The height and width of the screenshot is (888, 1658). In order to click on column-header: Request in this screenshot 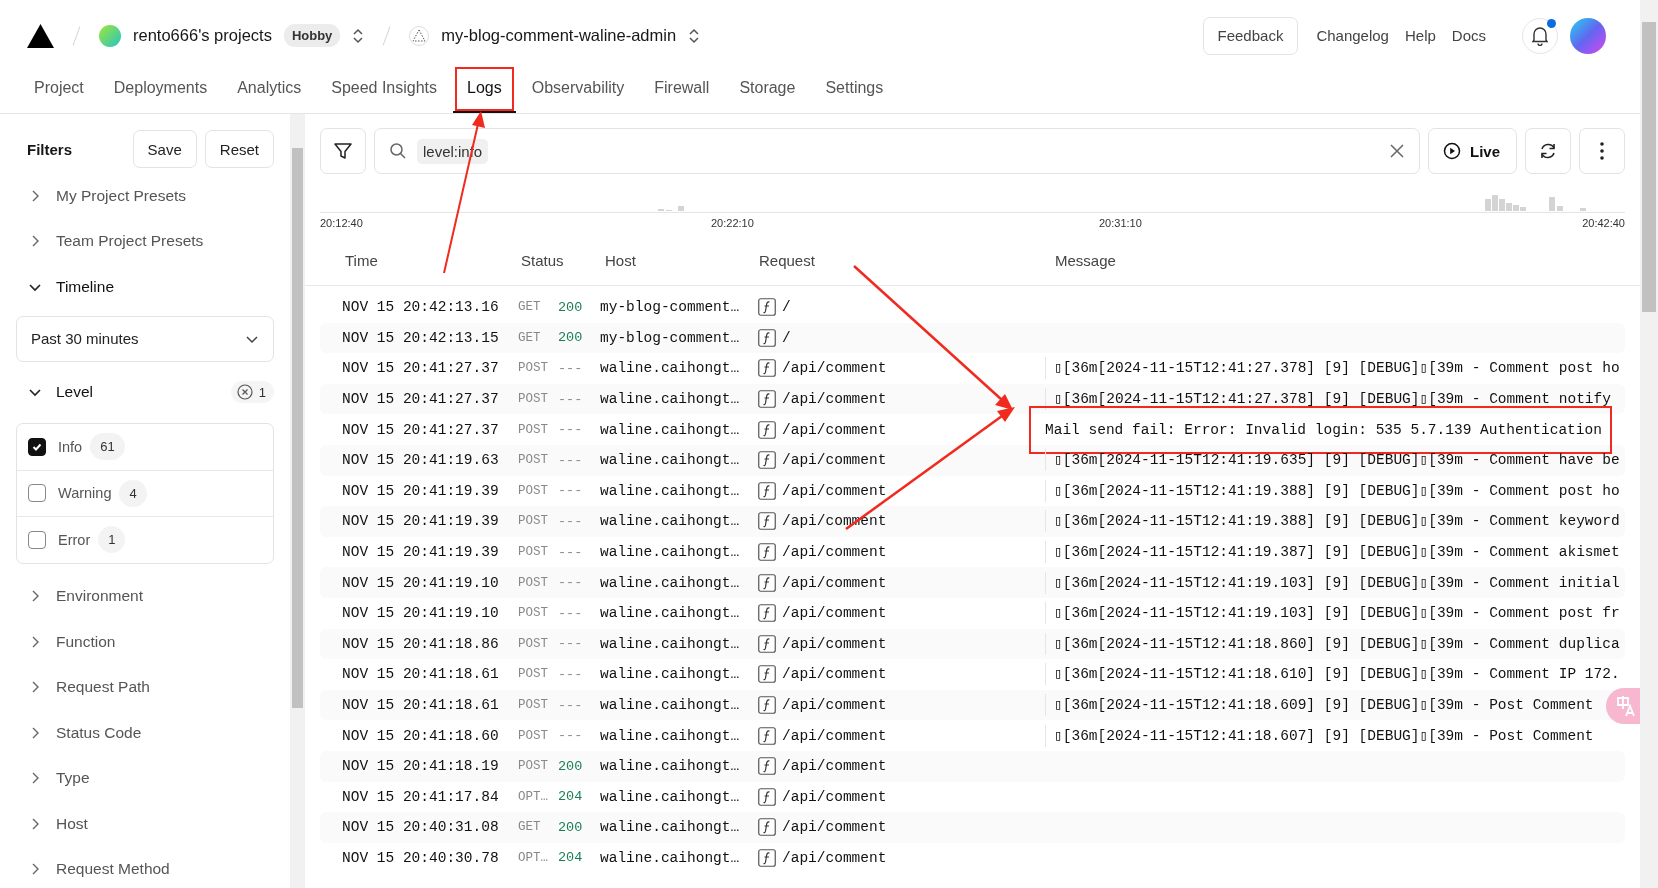, I will do `click(907, 260)`.